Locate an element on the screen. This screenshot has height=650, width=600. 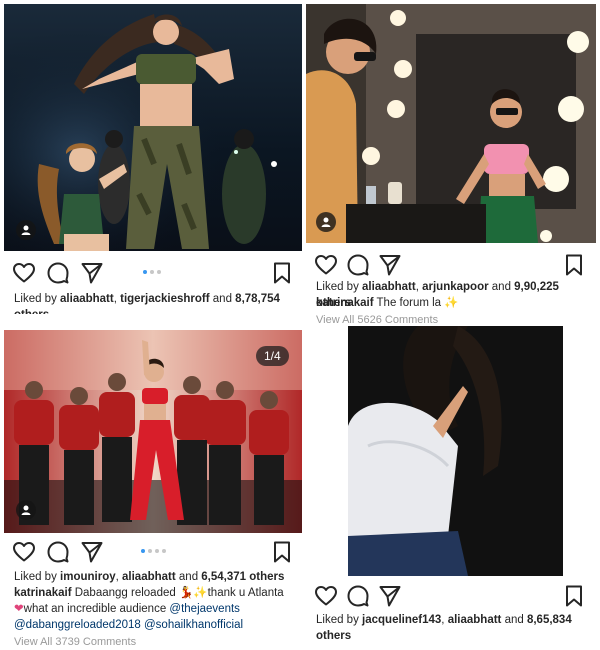
post-caption: katrinakaif The forum la ✨ is located at coordinates (452, 303).